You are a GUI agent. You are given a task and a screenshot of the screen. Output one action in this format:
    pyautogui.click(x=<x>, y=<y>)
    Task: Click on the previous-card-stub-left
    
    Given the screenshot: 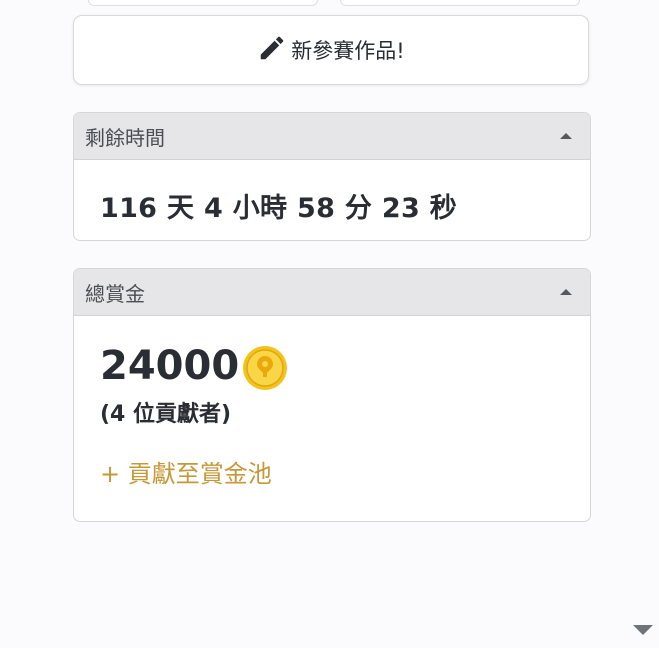 What is the action you would take?
    pyautogui.click(x=203, y=3)
    